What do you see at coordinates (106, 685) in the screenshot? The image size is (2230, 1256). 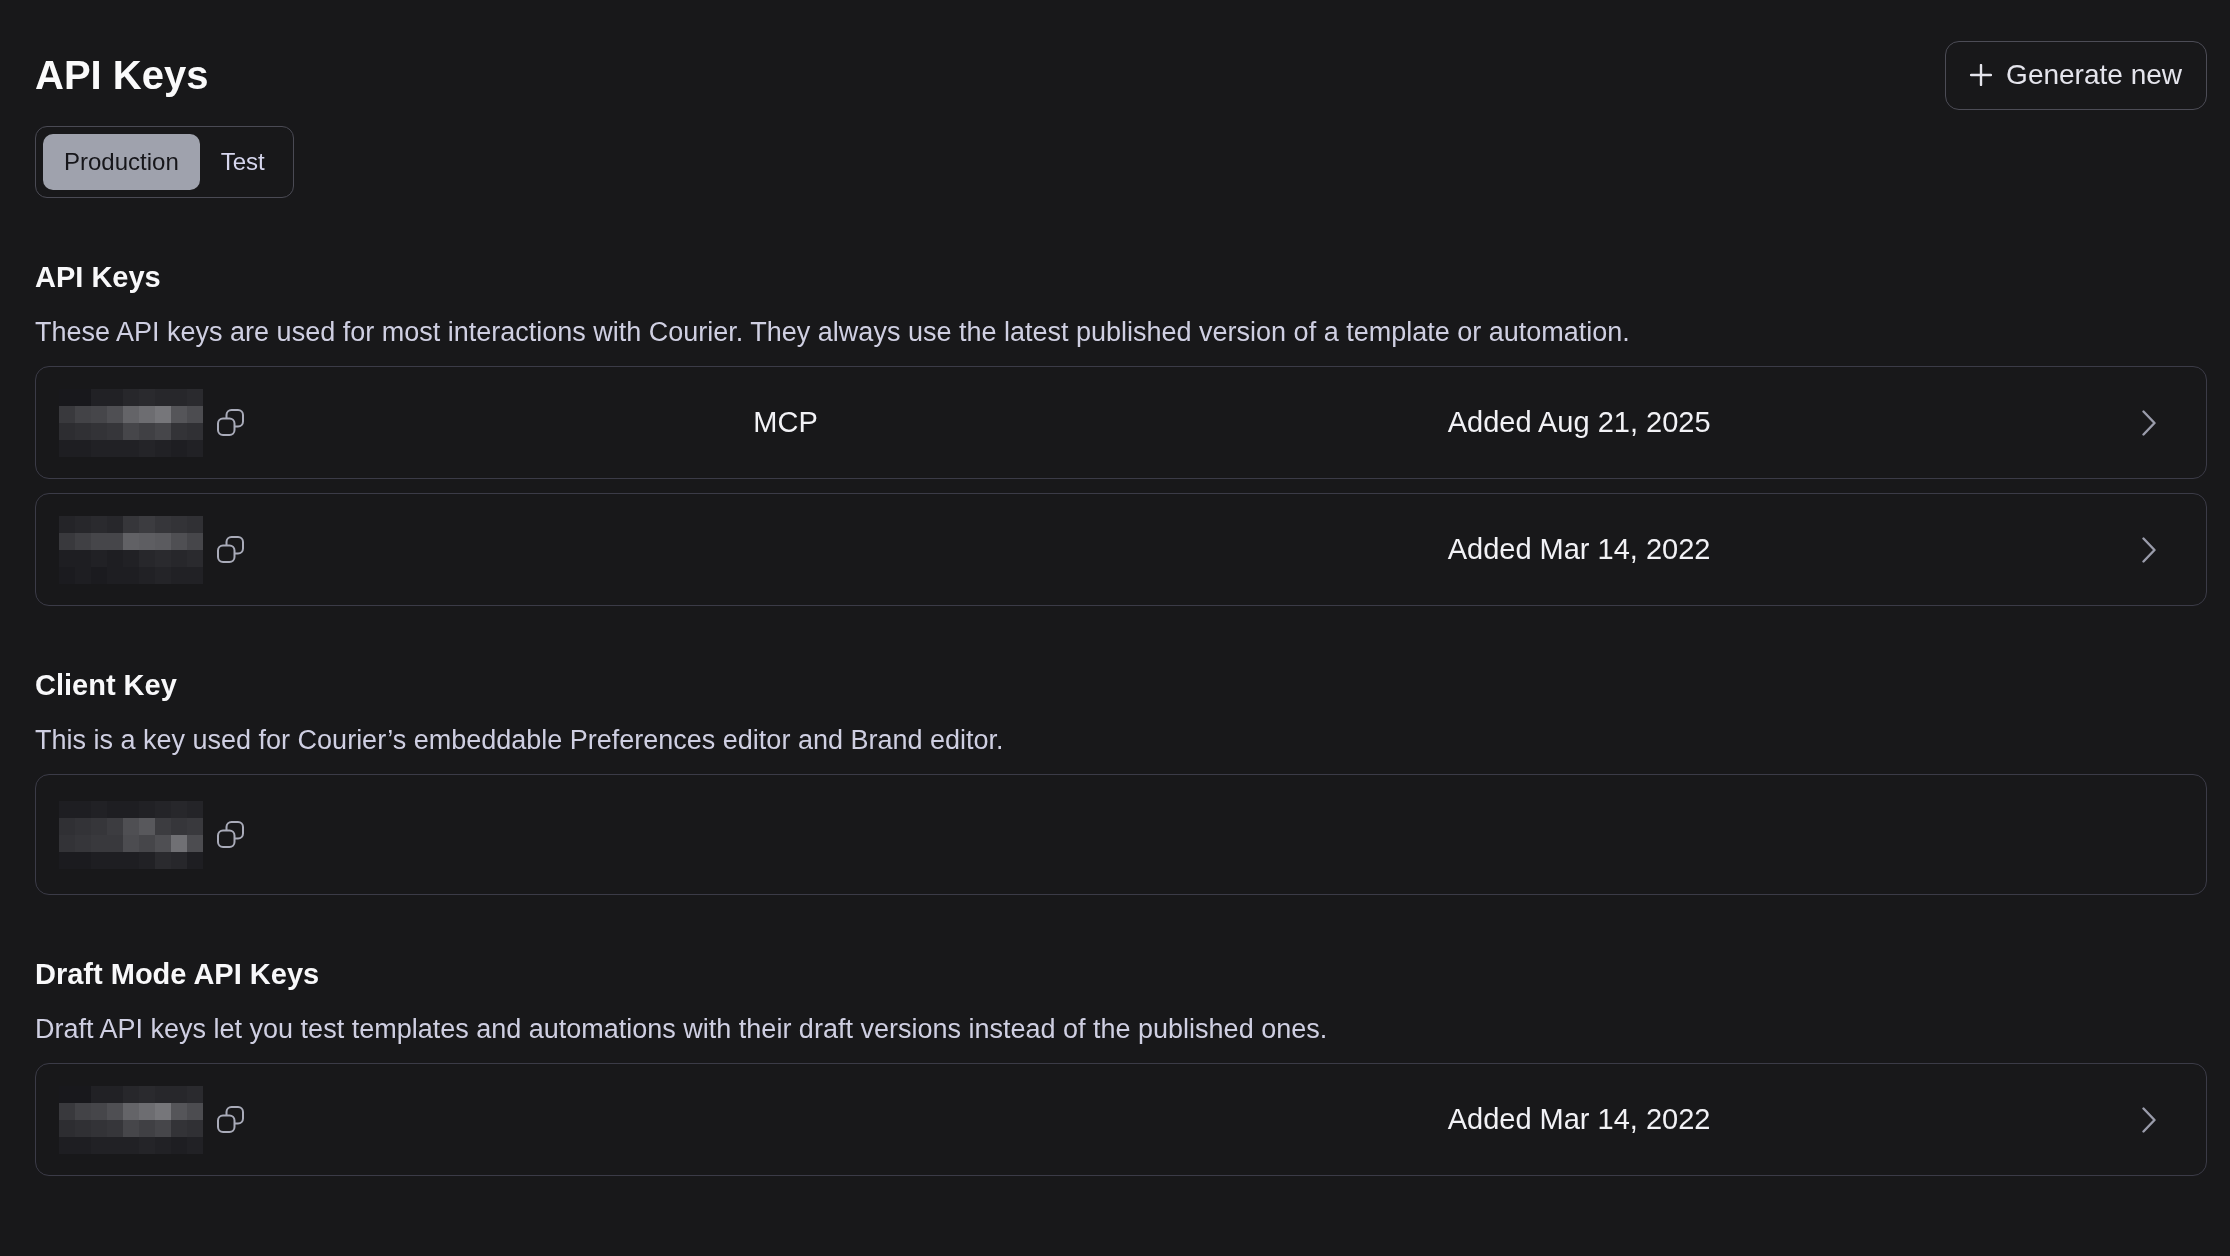 I see `section-heading: Client Key` at bounding box center [106, 685].